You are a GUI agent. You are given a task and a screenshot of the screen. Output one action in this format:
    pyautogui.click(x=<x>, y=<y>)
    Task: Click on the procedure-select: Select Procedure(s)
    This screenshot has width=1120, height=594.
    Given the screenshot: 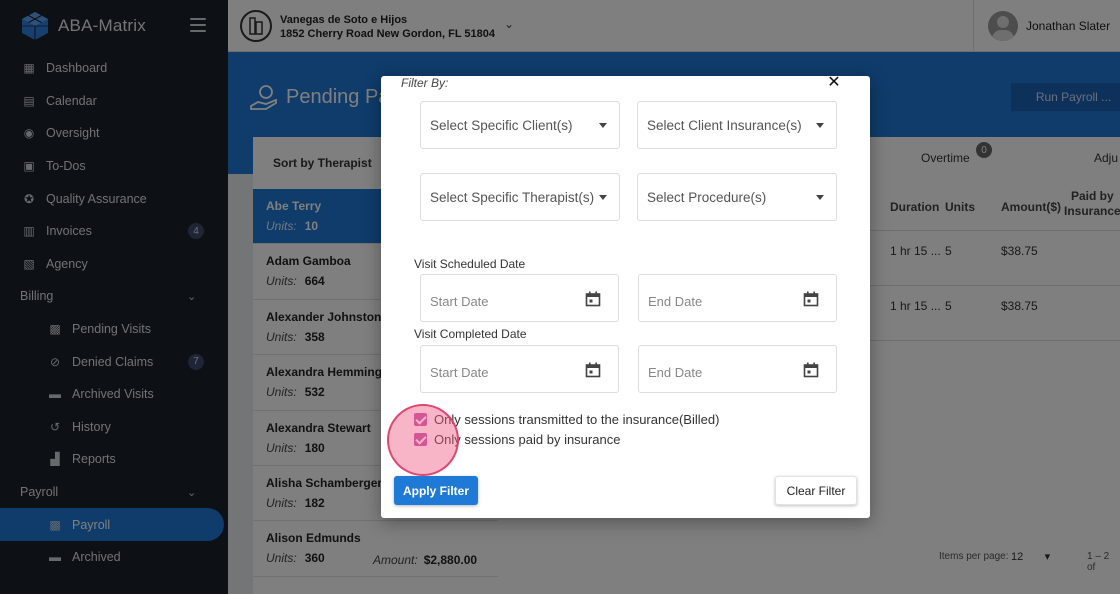 What is the action you would take?
    pyautogui.click(x=737, y=197)
    